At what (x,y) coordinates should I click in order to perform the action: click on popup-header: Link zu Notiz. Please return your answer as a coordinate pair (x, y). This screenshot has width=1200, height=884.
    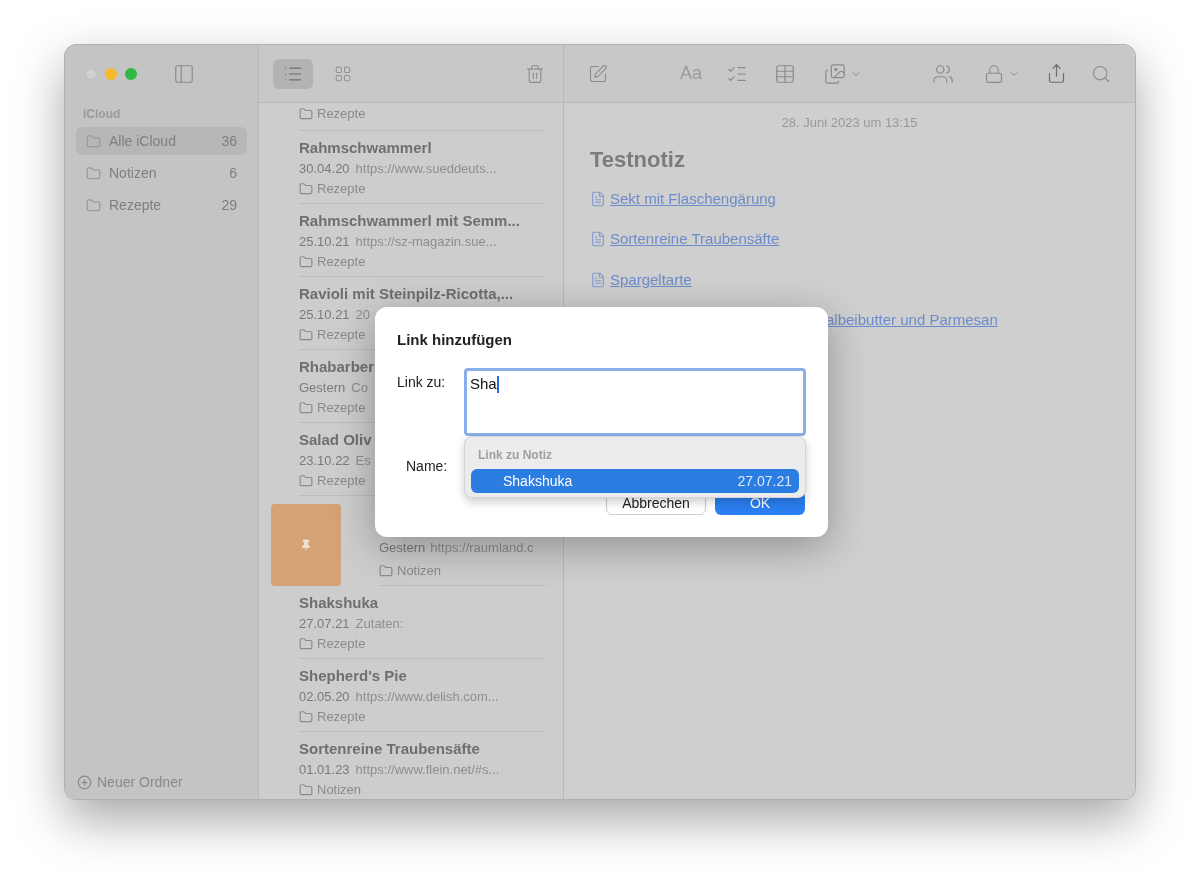
    Looking at the image, I should click on (515, 455).